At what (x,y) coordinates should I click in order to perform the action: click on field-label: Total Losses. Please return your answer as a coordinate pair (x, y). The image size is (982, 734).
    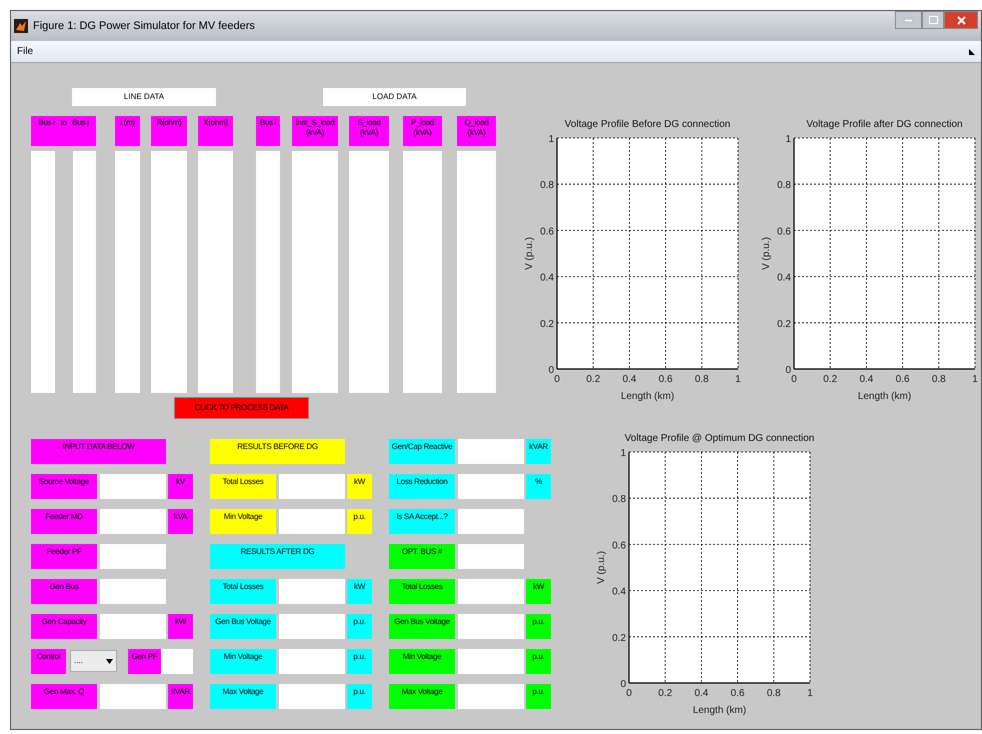
    Looking at the image, I should click on (243, 486).